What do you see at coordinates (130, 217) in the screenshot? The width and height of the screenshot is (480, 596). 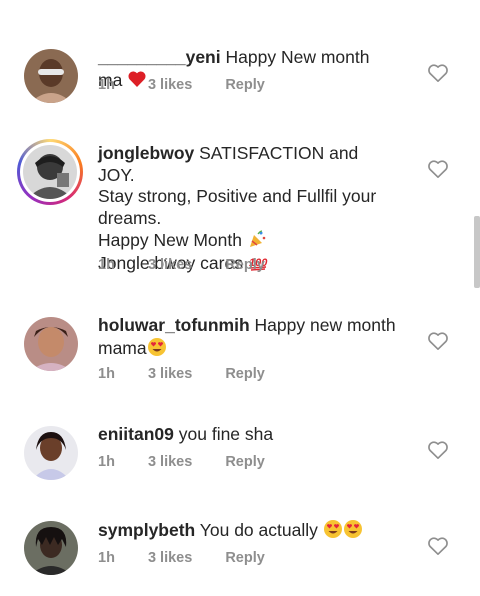 I see `comment-line: dreams.` at bounding box center [130, 217].